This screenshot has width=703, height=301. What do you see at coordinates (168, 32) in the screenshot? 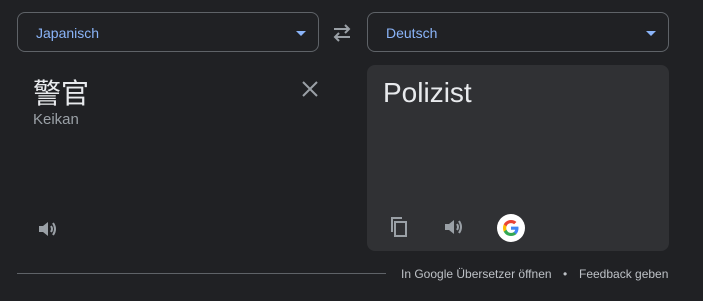
I see `source-language-select: Japanisch` at bounding box center [168, 32].